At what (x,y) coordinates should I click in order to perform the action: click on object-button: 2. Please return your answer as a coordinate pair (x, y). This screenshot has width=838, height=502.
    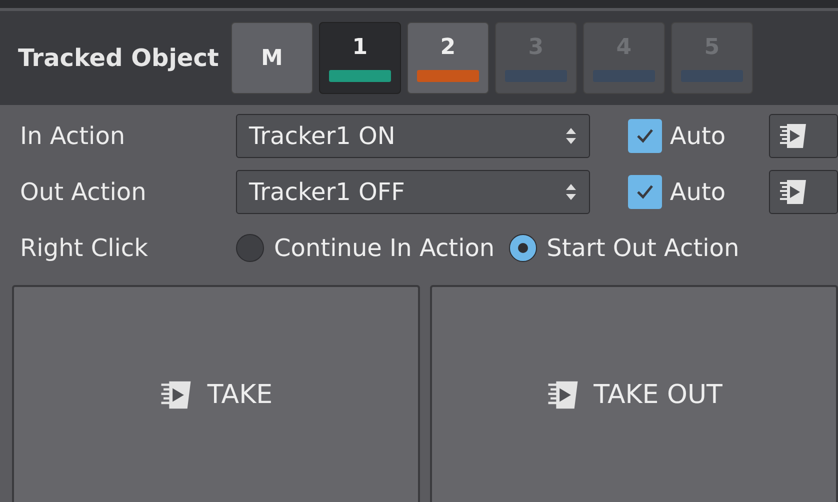
    Looking at the image, I should click on (447, 58).